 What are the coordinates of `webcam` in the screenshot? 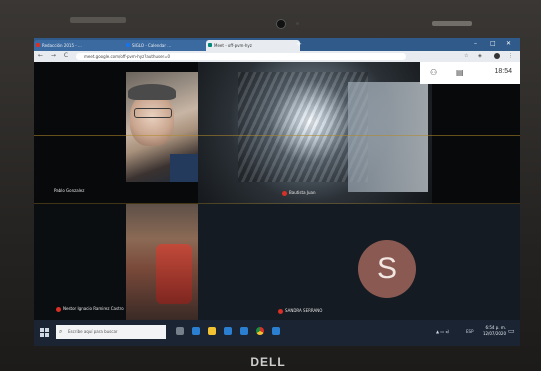 It's located at (281, 24).